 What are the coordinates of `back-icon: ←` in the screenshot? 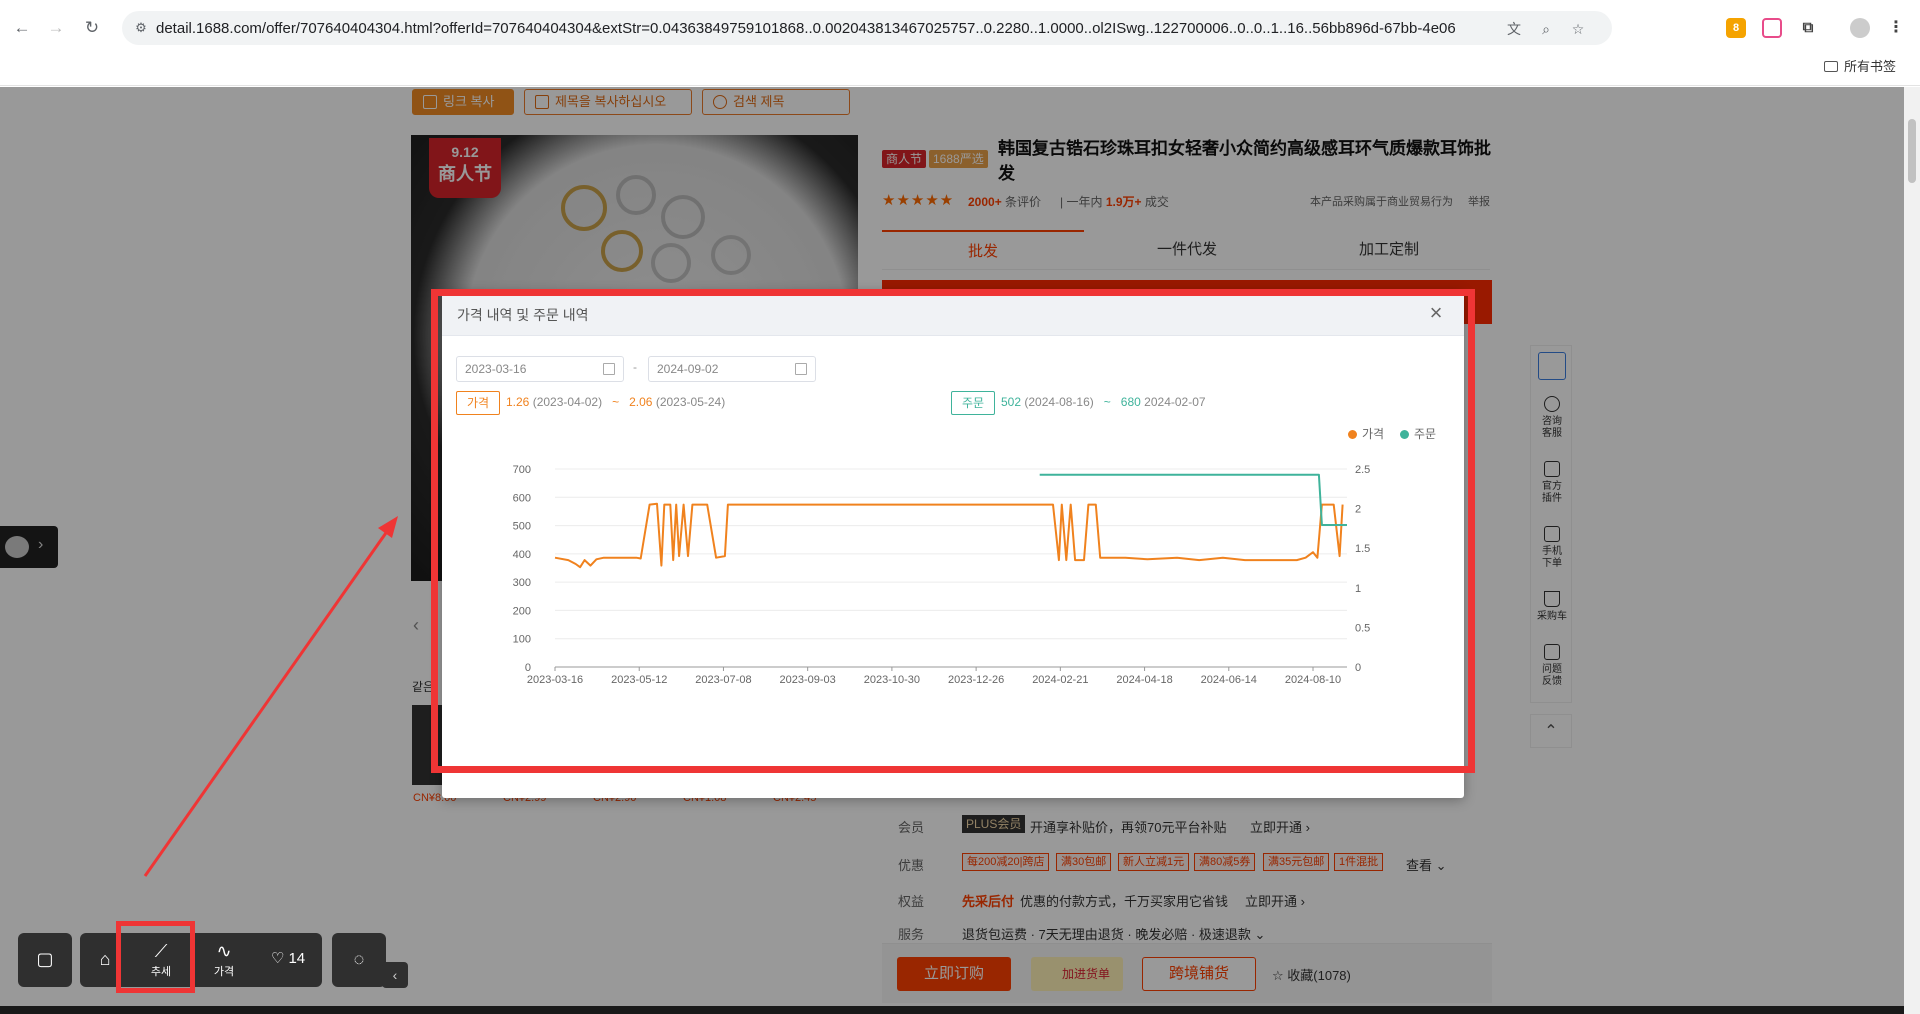 It's located at (22, 28).